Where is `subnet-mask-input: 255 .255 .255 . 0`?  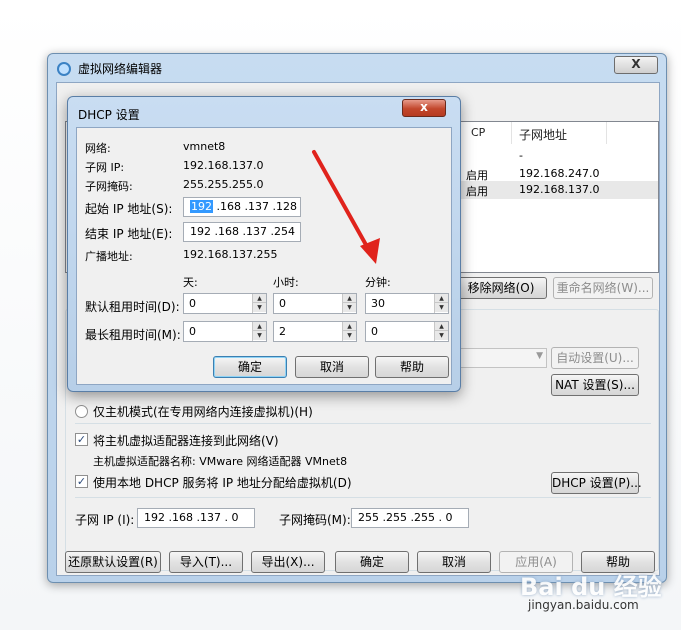
subnet-mask-input: 255 .255 .255 . 0 is located at coordinates (410, 518).